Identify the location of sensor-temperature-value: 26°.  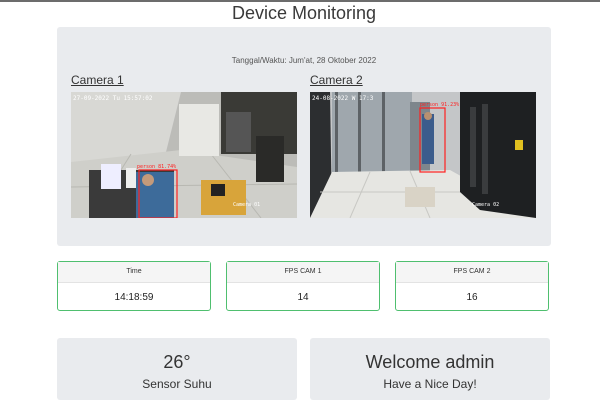
(177, 362).